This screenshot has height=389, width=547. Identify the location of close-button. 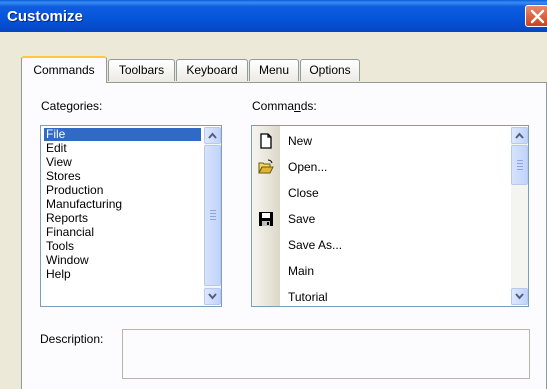
(536, 16).